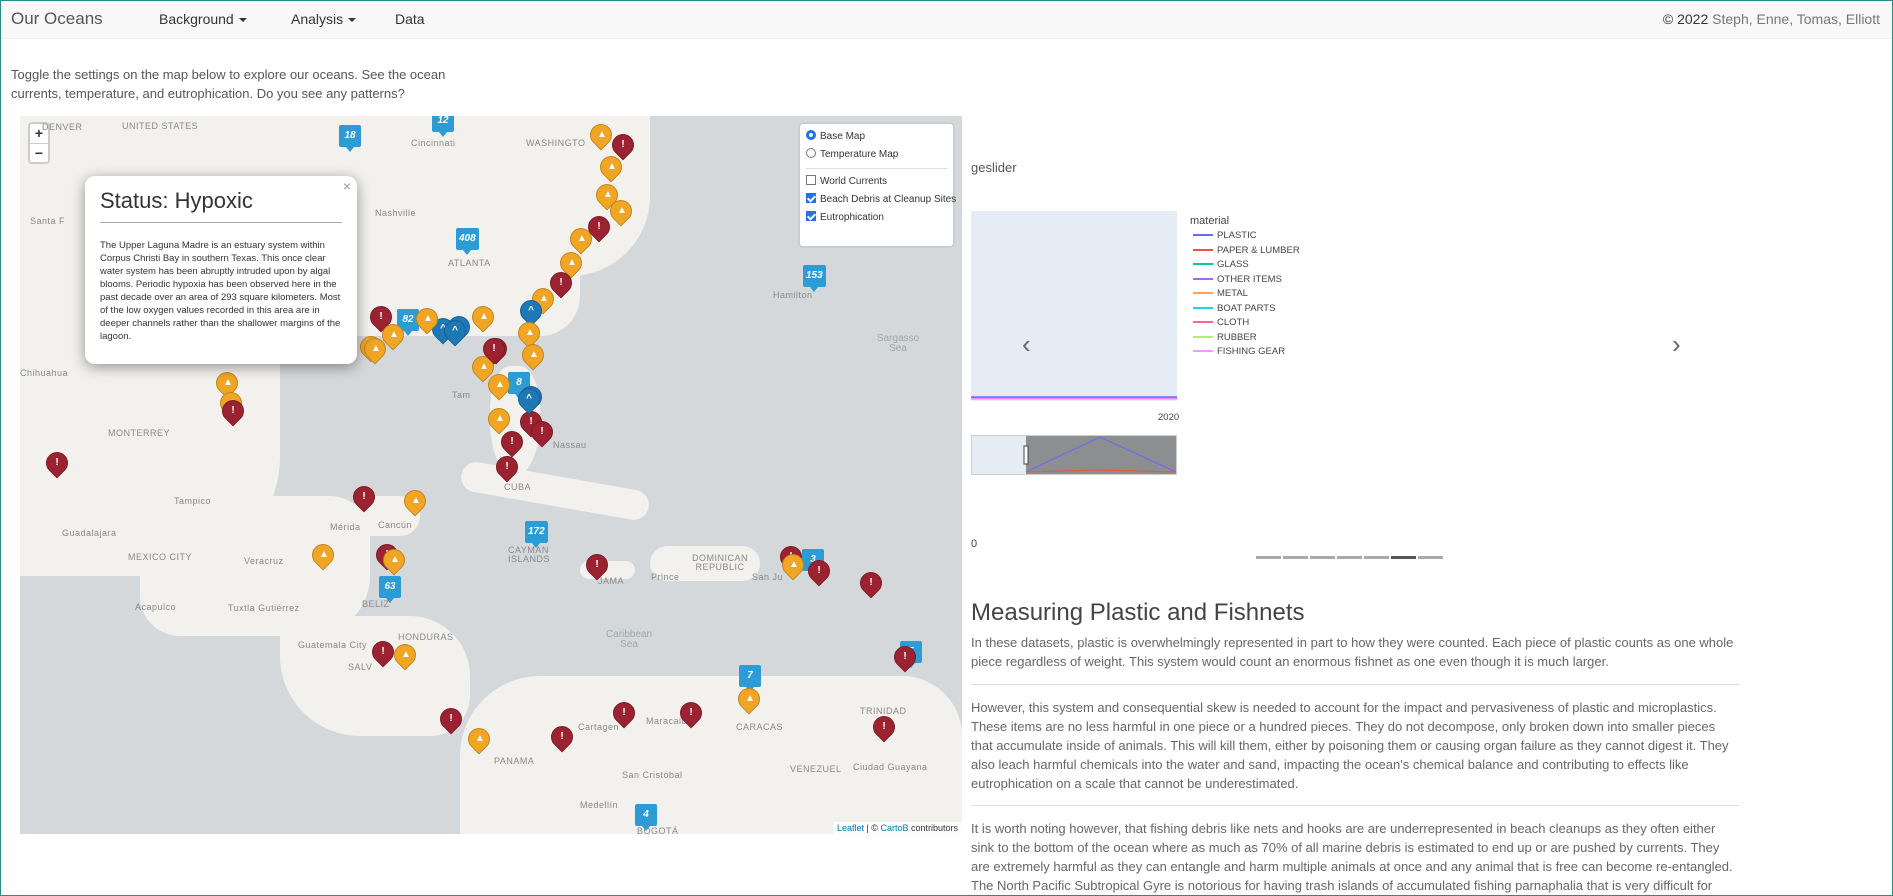 The width and height of the screenshot is (1893, 896). I want to click on map-label: SALV, so click(360, 667).